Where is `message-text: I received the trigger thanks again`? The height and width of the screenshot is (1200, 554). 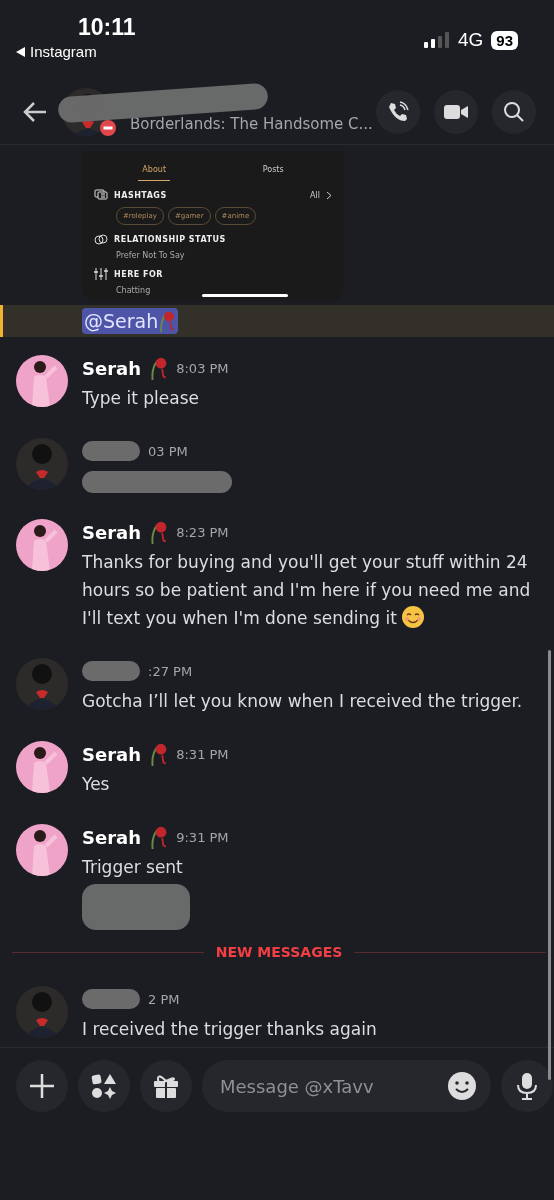
message-text: I received the trigger thanks again is located at coordinates (230, 1029).